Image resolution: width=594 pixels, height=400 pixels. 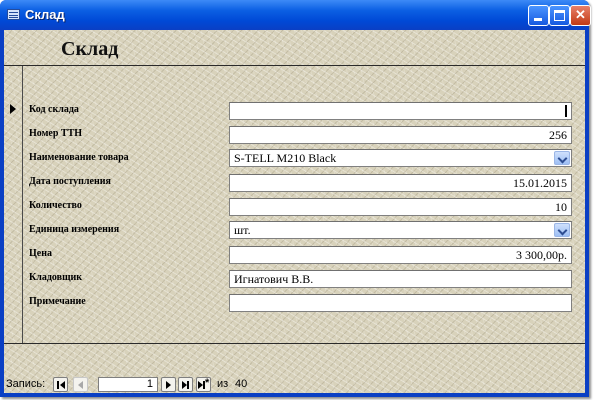 What do you see at coordinates (242, 230) in the screenshot?
I see `unit-value: шт.` at bounding box center [242, 230].